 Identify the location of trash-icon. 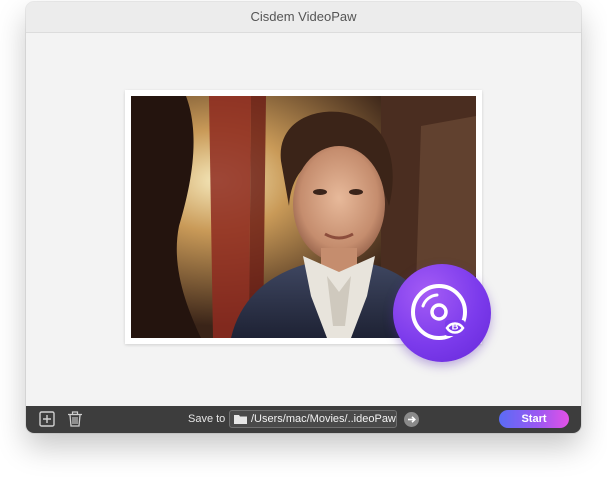
(75, 419).